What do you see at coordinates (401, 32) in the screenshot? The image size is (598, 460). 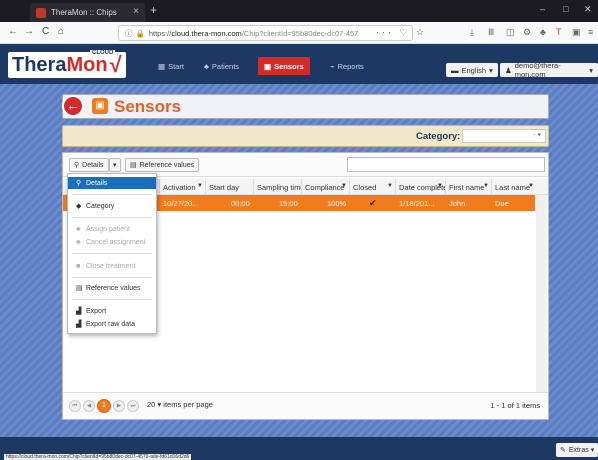 I see `page-actions-icons: ··· ♡ ☆` at bounding box center [401, 32].